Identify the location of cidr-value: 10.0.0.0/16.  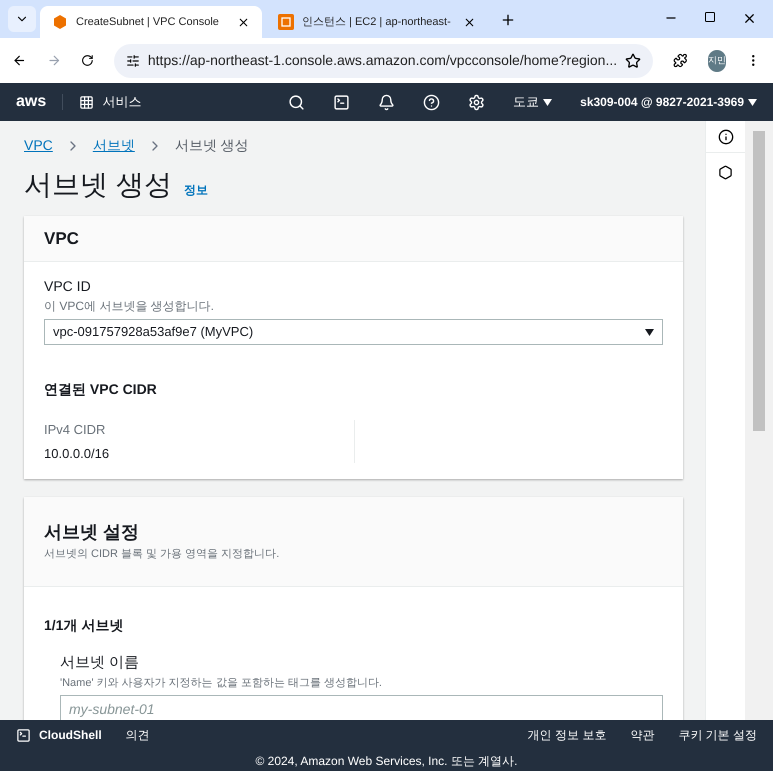
(77, 453).